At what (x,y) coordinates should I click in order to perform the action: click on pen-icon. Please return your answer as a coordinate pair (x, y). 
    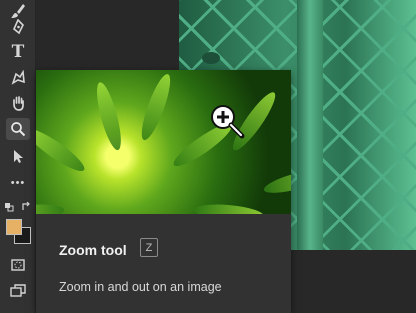
    Looking at the image, I should click on (18, 27).